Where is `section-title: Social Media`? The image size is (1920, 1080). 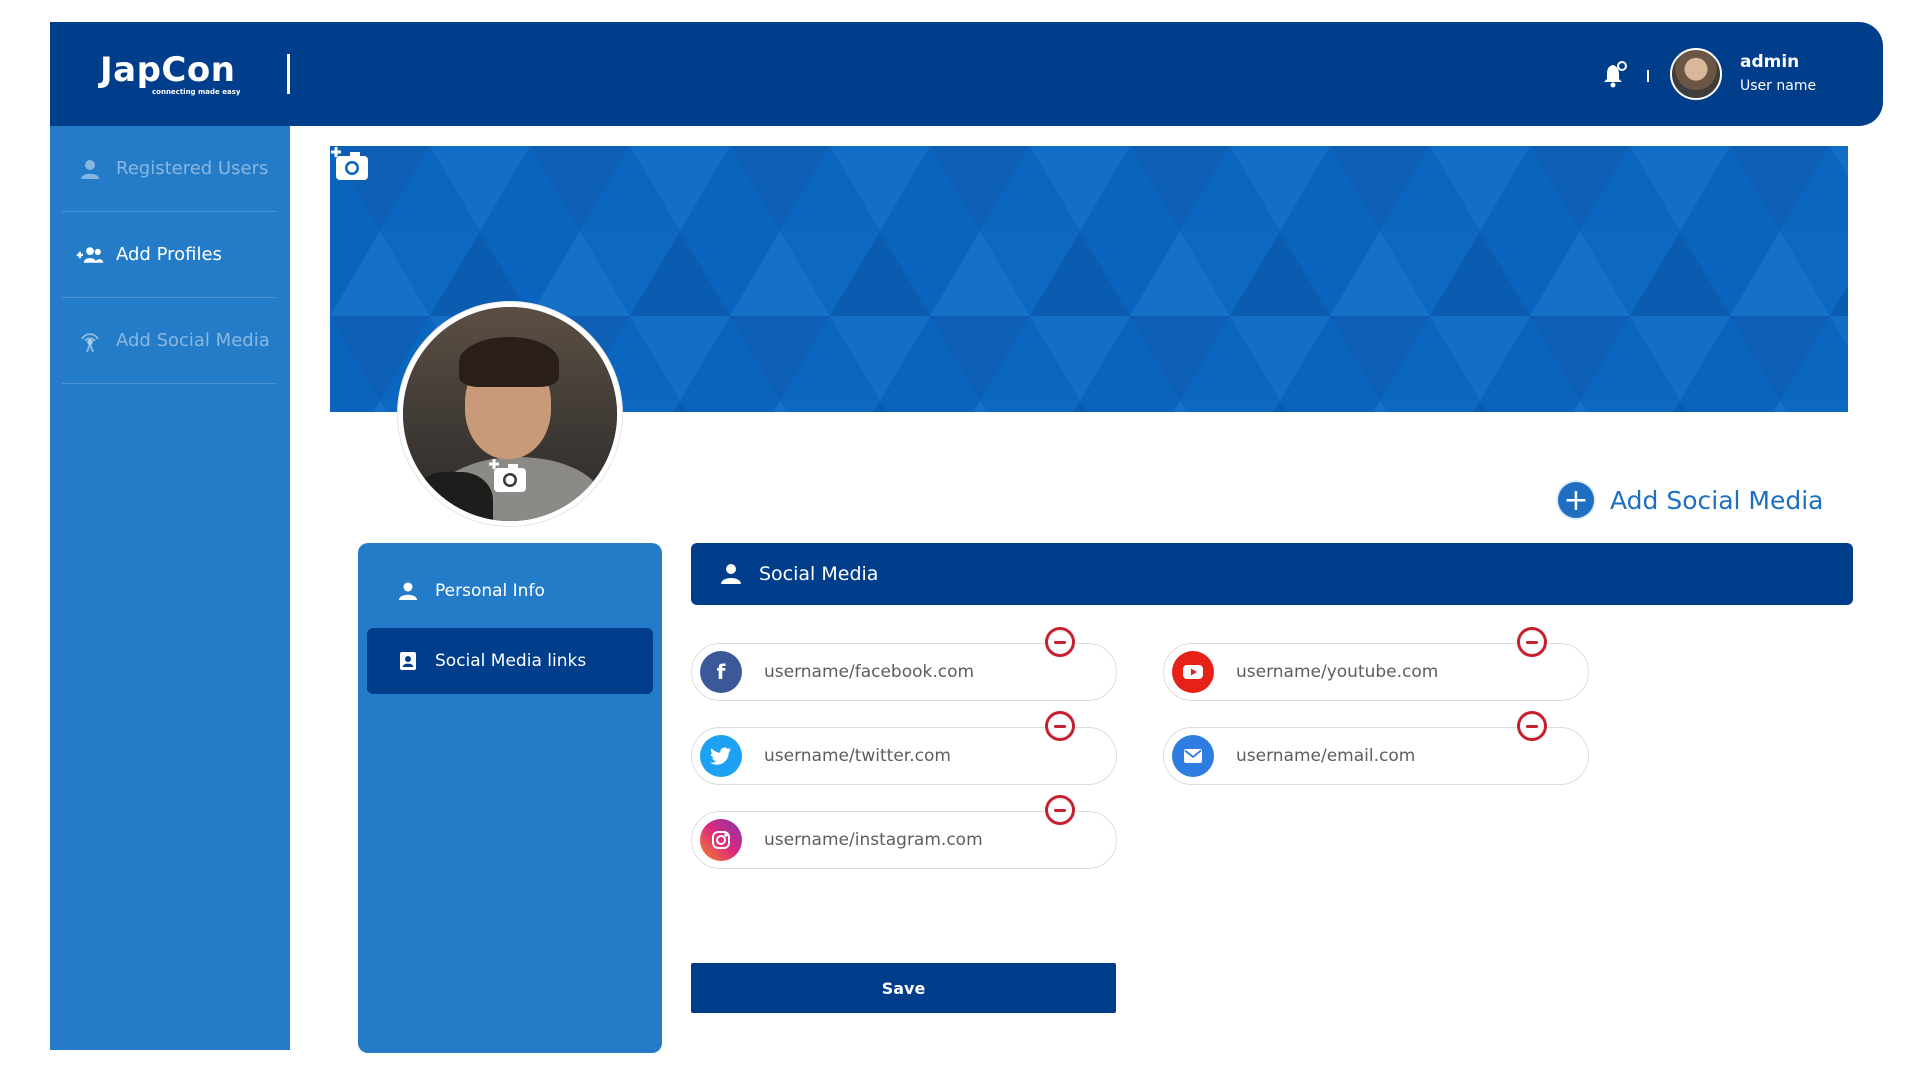 section-title: Social Media is located at coordinates (819, 574).